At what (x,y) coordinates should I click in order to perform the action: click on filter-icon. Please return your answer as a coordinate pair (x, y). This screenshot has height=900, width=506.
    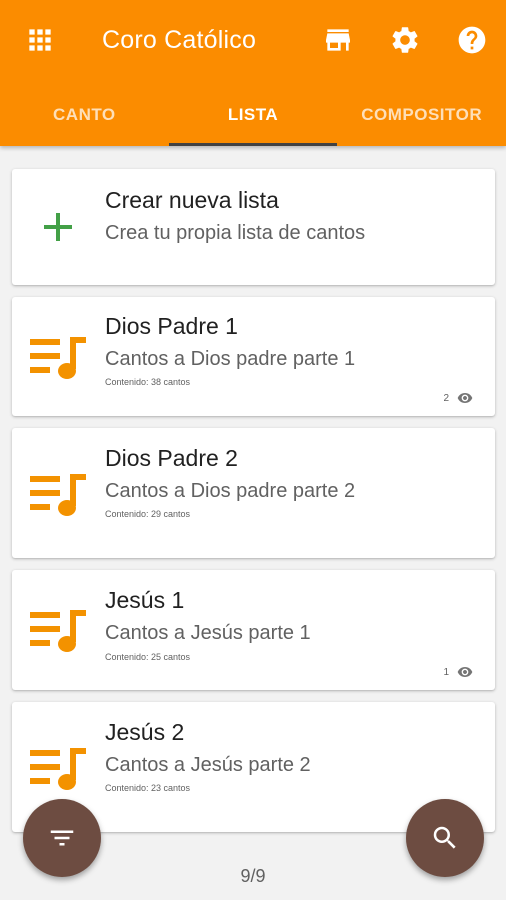
    Looking at the image, I should click on (62, 838).